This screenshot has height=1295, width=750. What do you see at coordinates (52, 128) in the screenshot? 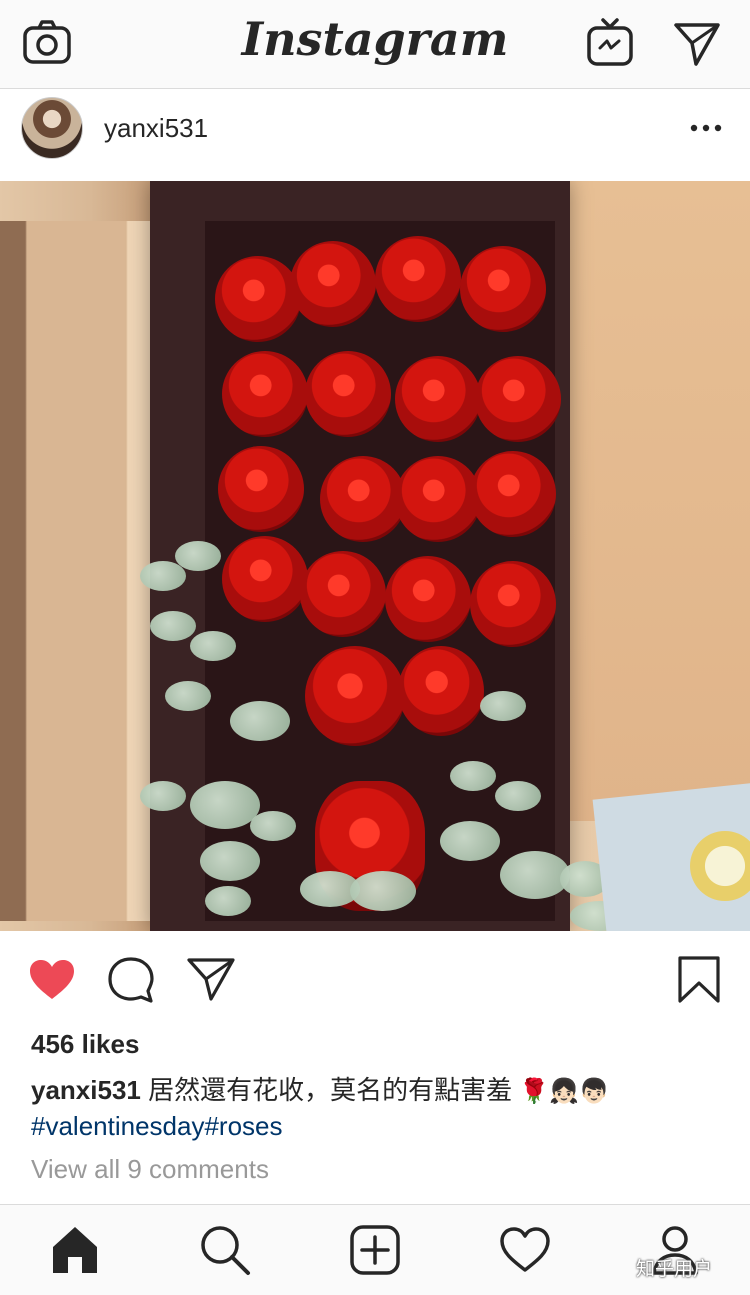
I see `avatar` at bounding box center [52, 128].